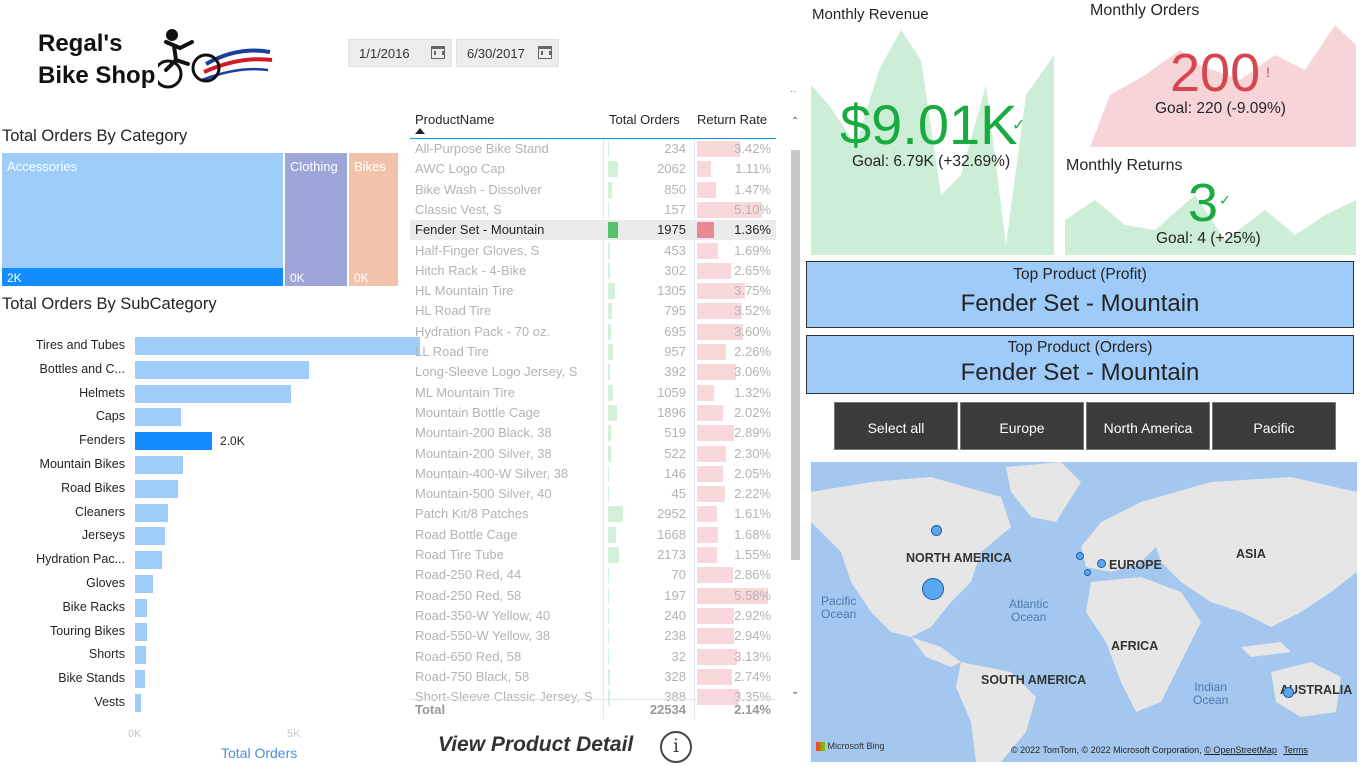 The width and height of the screenshot is (1361, 767). I want to click on cell-orders: 240, so click(675, 615).